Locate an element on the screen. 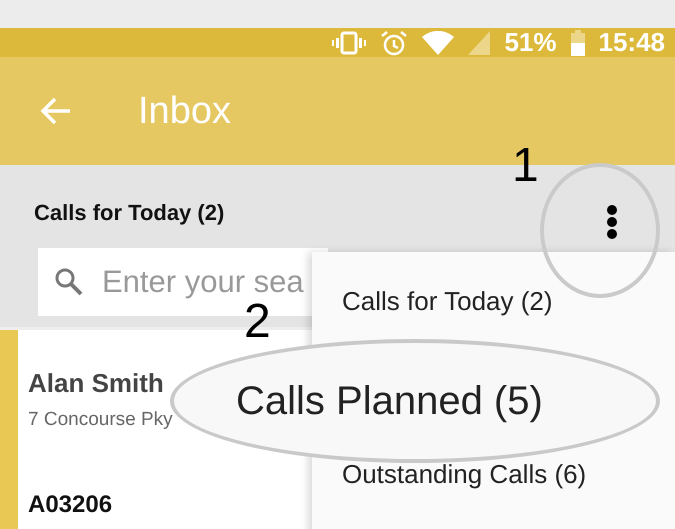 The width and height of the screenshot is (675, 529). contact-address: 7 Concourse Pky is located at coordinates (101, 420).